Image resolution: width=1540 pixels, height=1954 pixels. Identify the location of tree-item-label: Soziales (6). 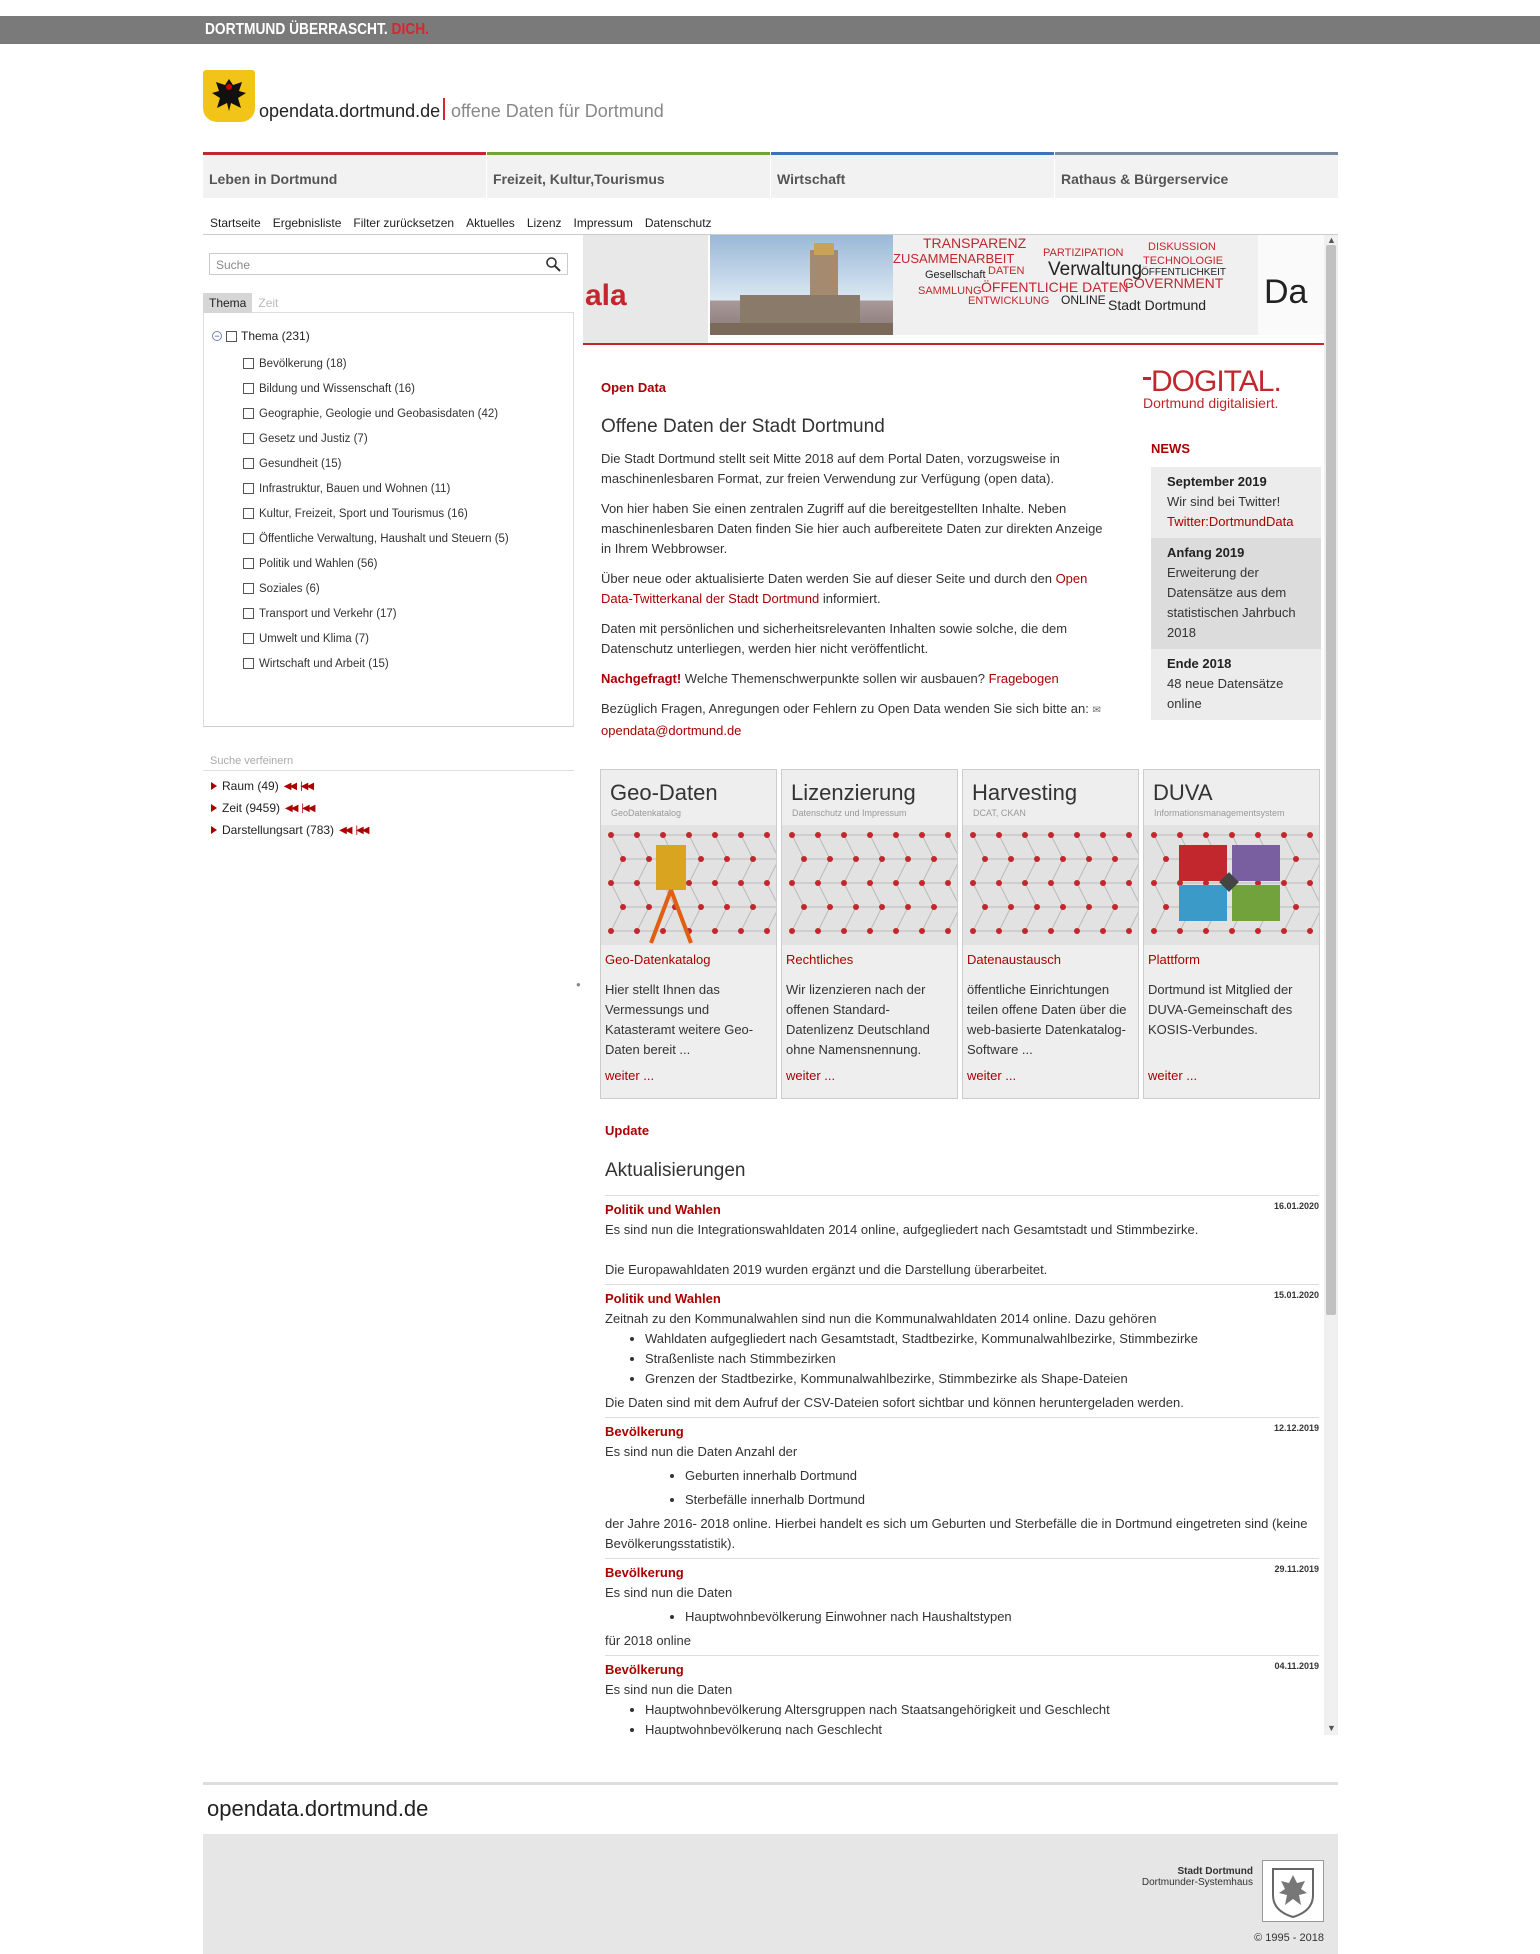
(289, 588).